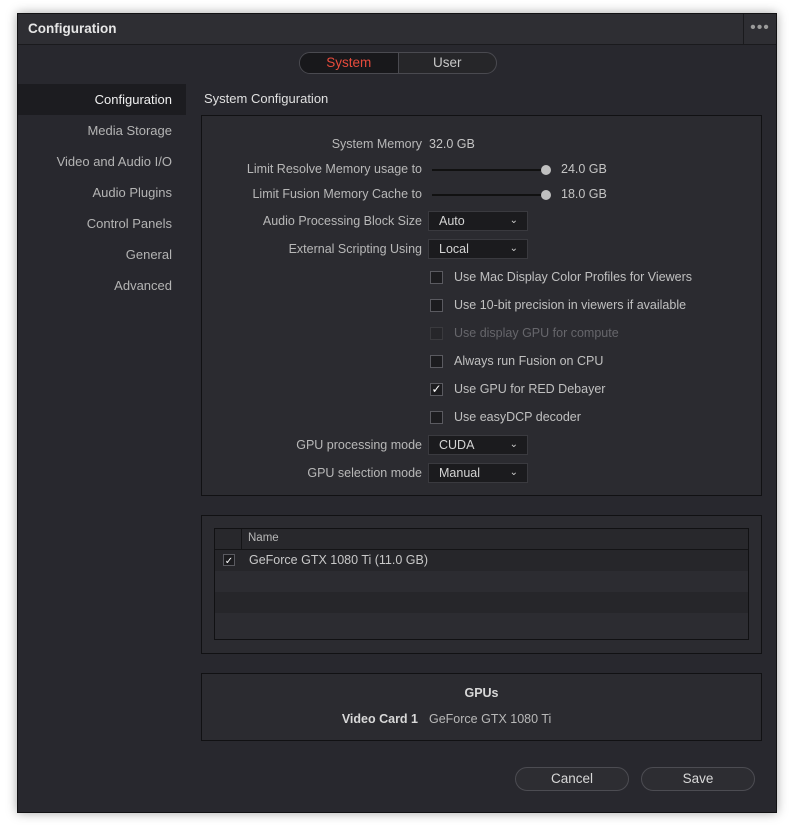 The height and width of the screenshot is (834, 794). What do you see at coordinates (376, 144) in the screenshot?
I see `system-memory-label: System Memory` at bounding box center [376, 144].